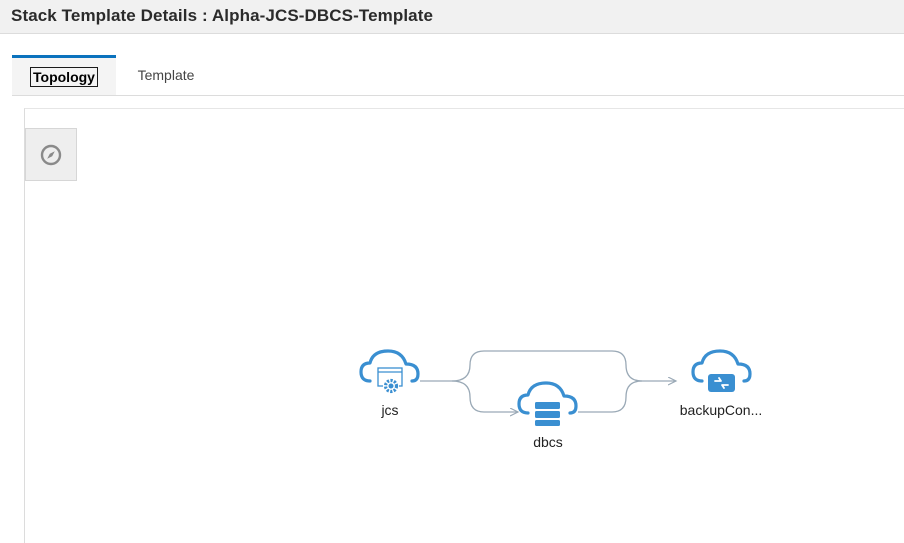  Describe the element at coordinates (548, 442) in the screenshot. I see `dbcs-node-label: dbcs` at that location.